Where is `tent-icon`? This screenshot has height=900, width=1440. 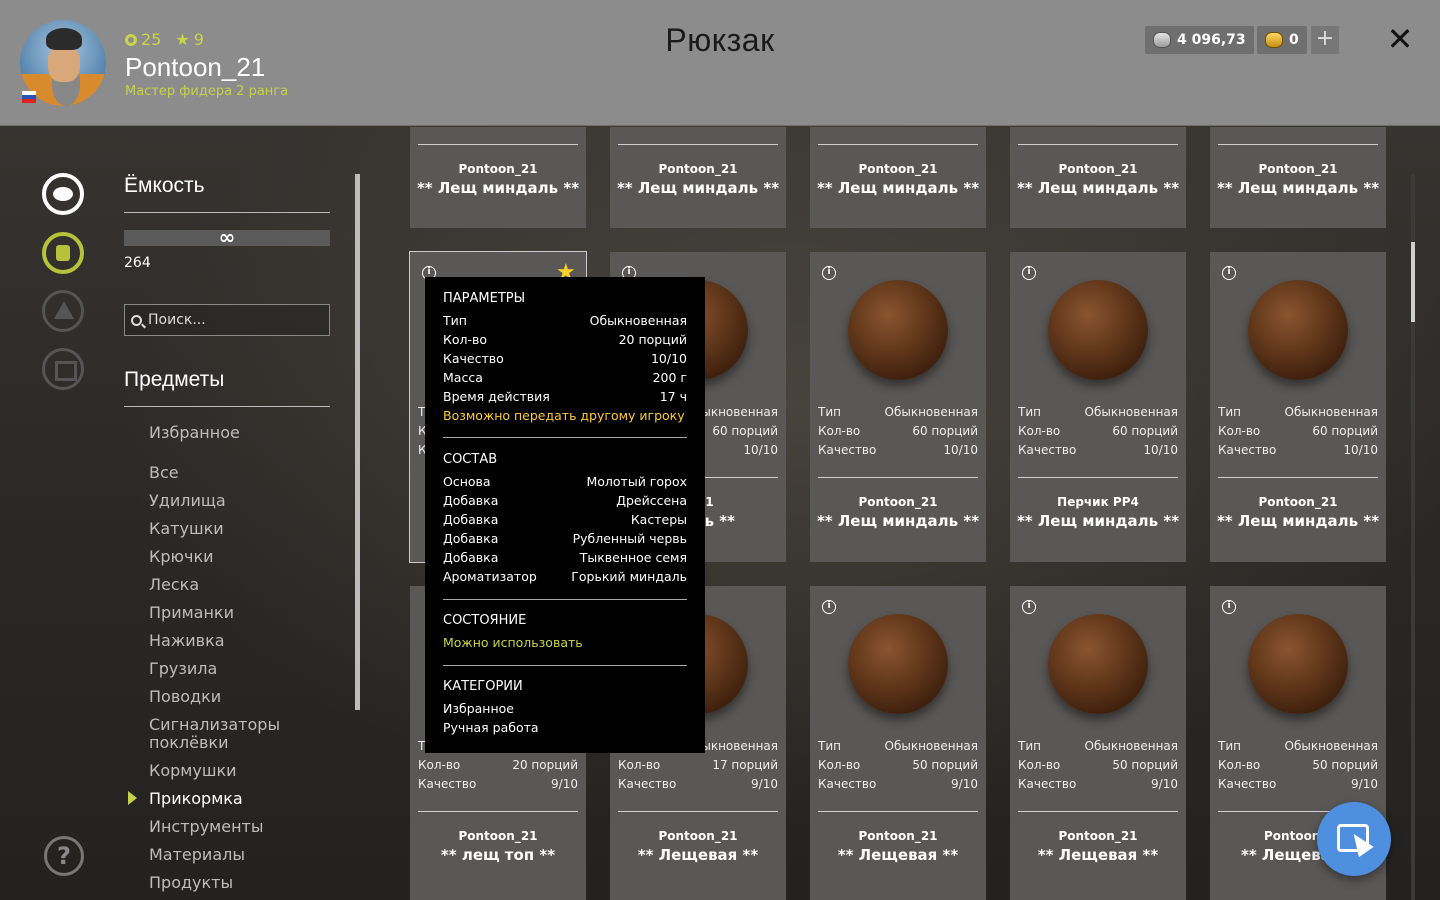
tent-icon is located at coordinates (63, 311).